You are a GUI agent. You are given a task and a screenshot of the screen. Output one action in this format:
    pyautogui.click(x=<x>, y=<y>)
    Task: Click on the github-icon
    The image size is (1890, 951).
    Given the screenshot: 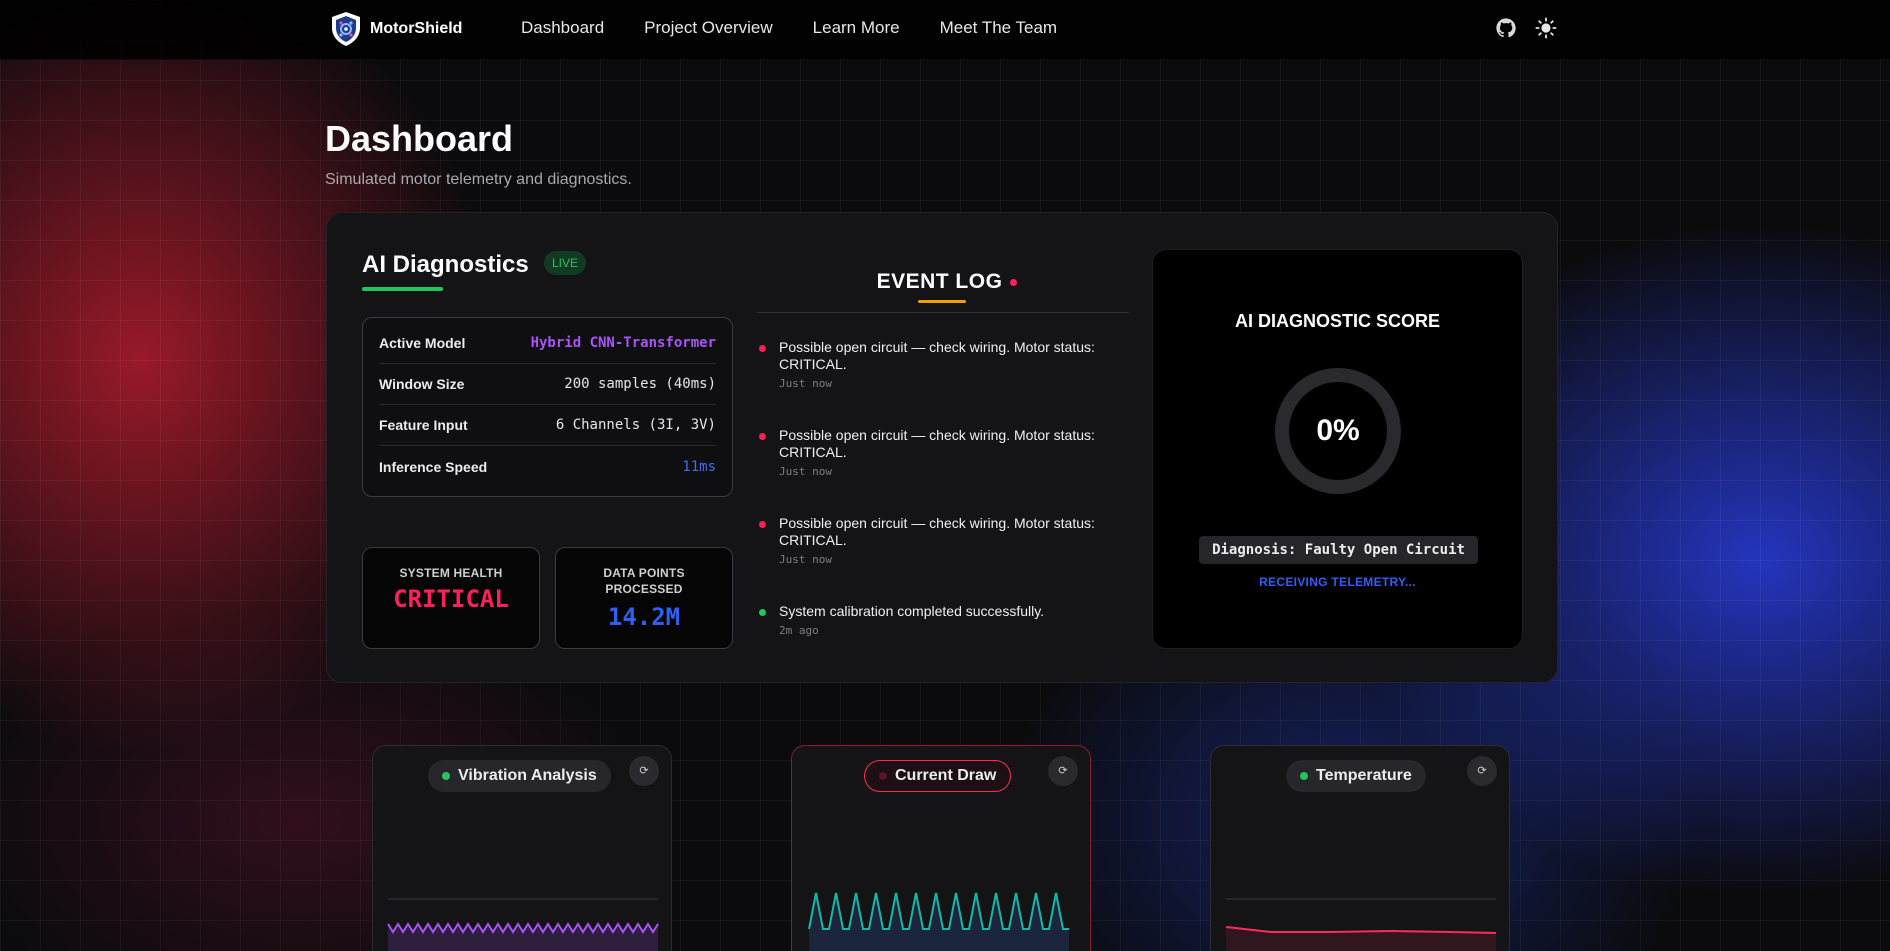 What is the action you would take?
    pyautogui.click(x=1506, y=28)
    